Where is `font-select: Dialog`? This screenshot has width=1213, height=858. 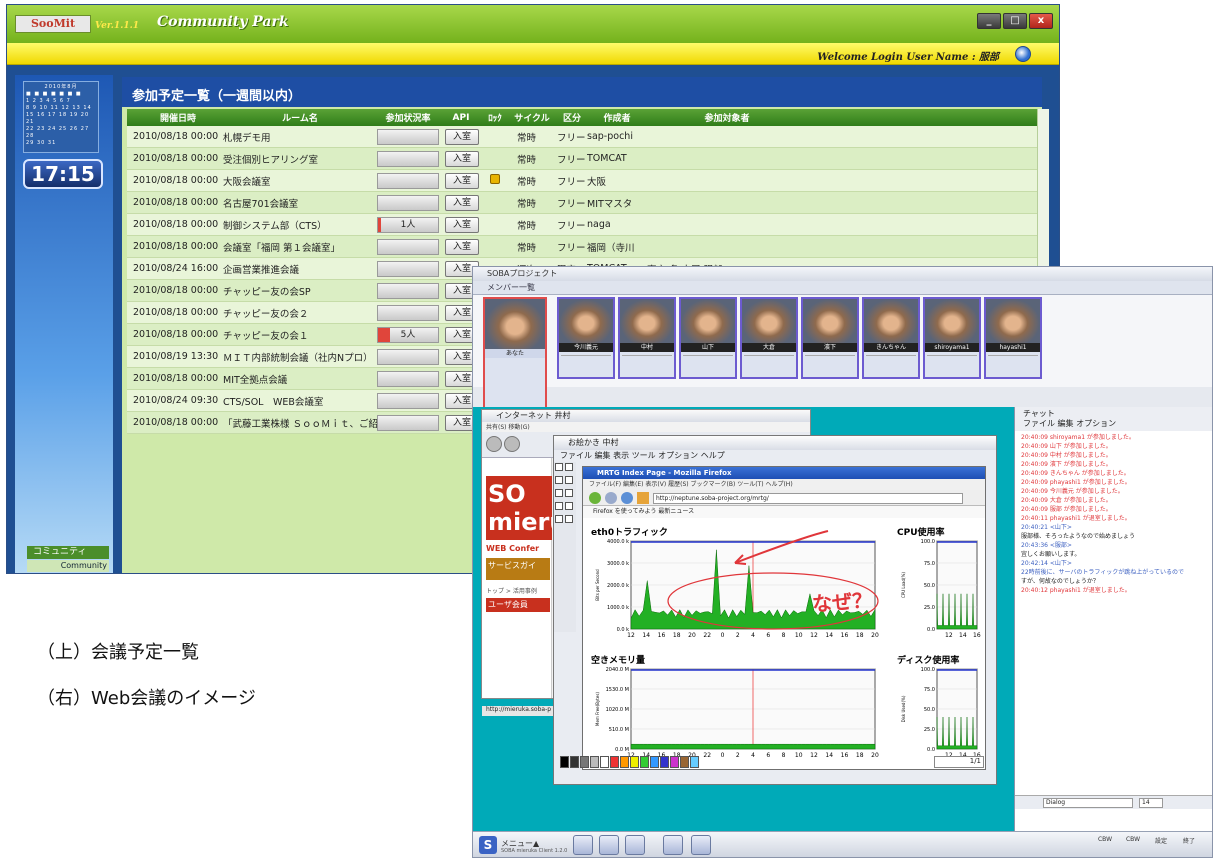
font-select: Dialog is located at coordinates (1088, 803).